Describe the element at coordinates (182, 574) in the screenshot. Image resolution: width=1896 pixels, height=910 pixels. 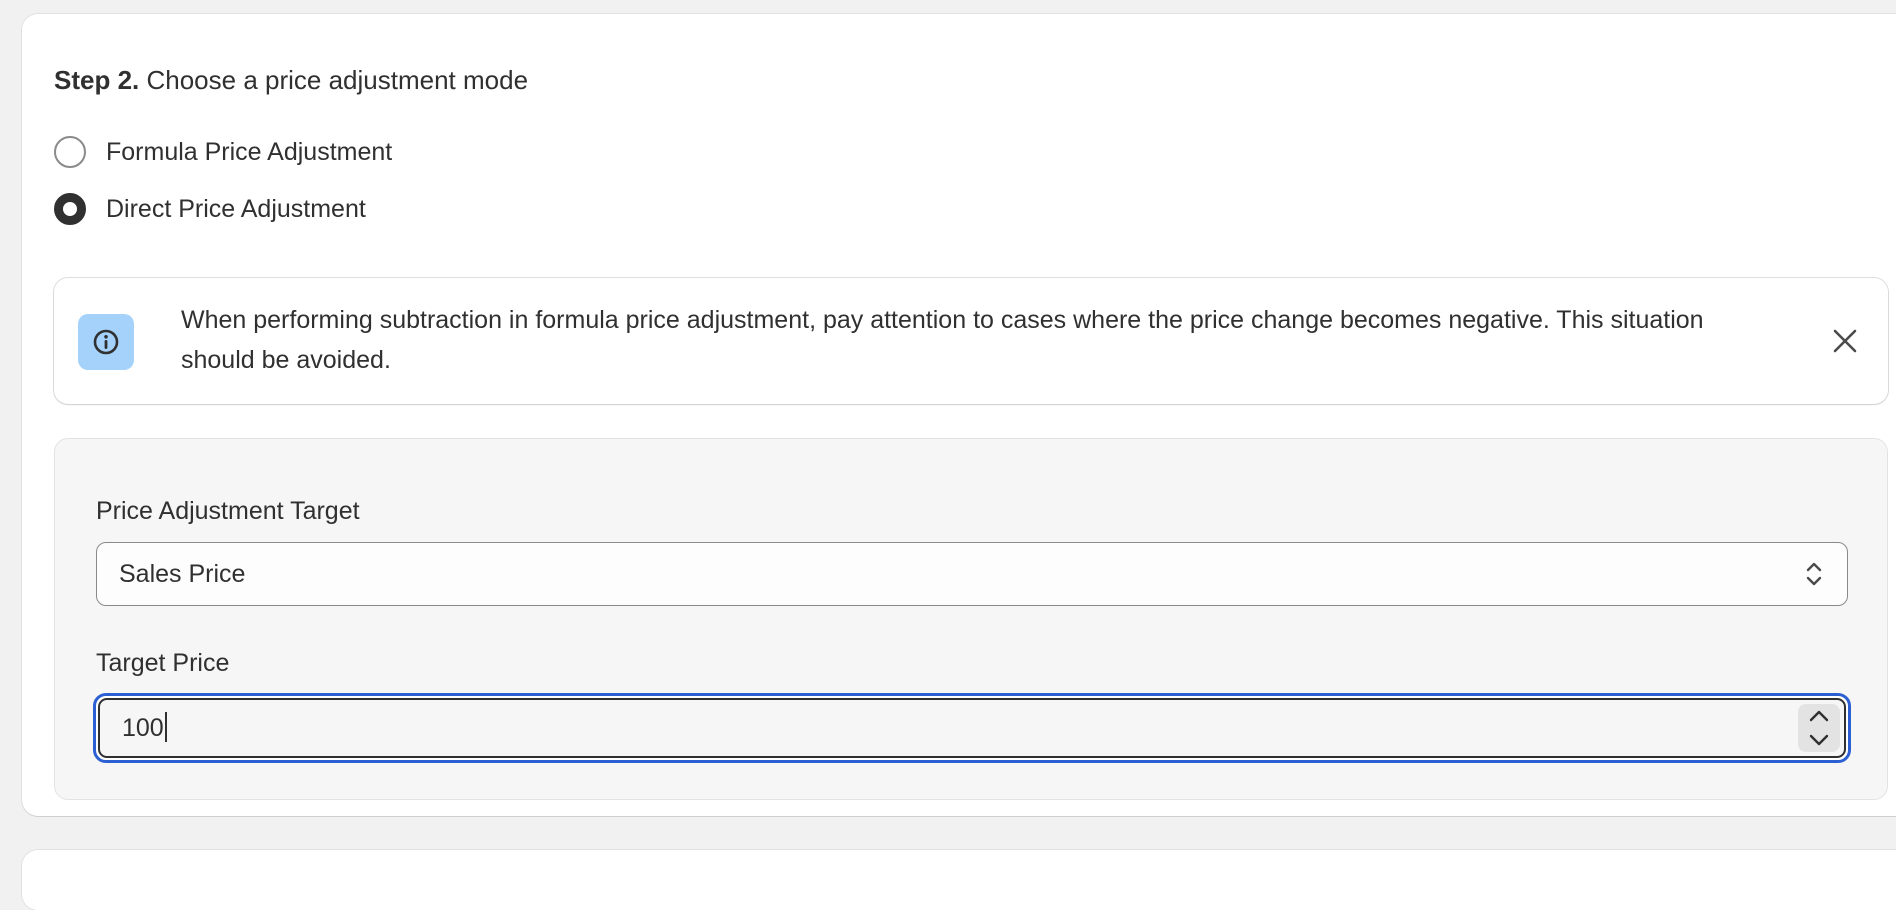
I see `select-value: Sales Price` at that location.